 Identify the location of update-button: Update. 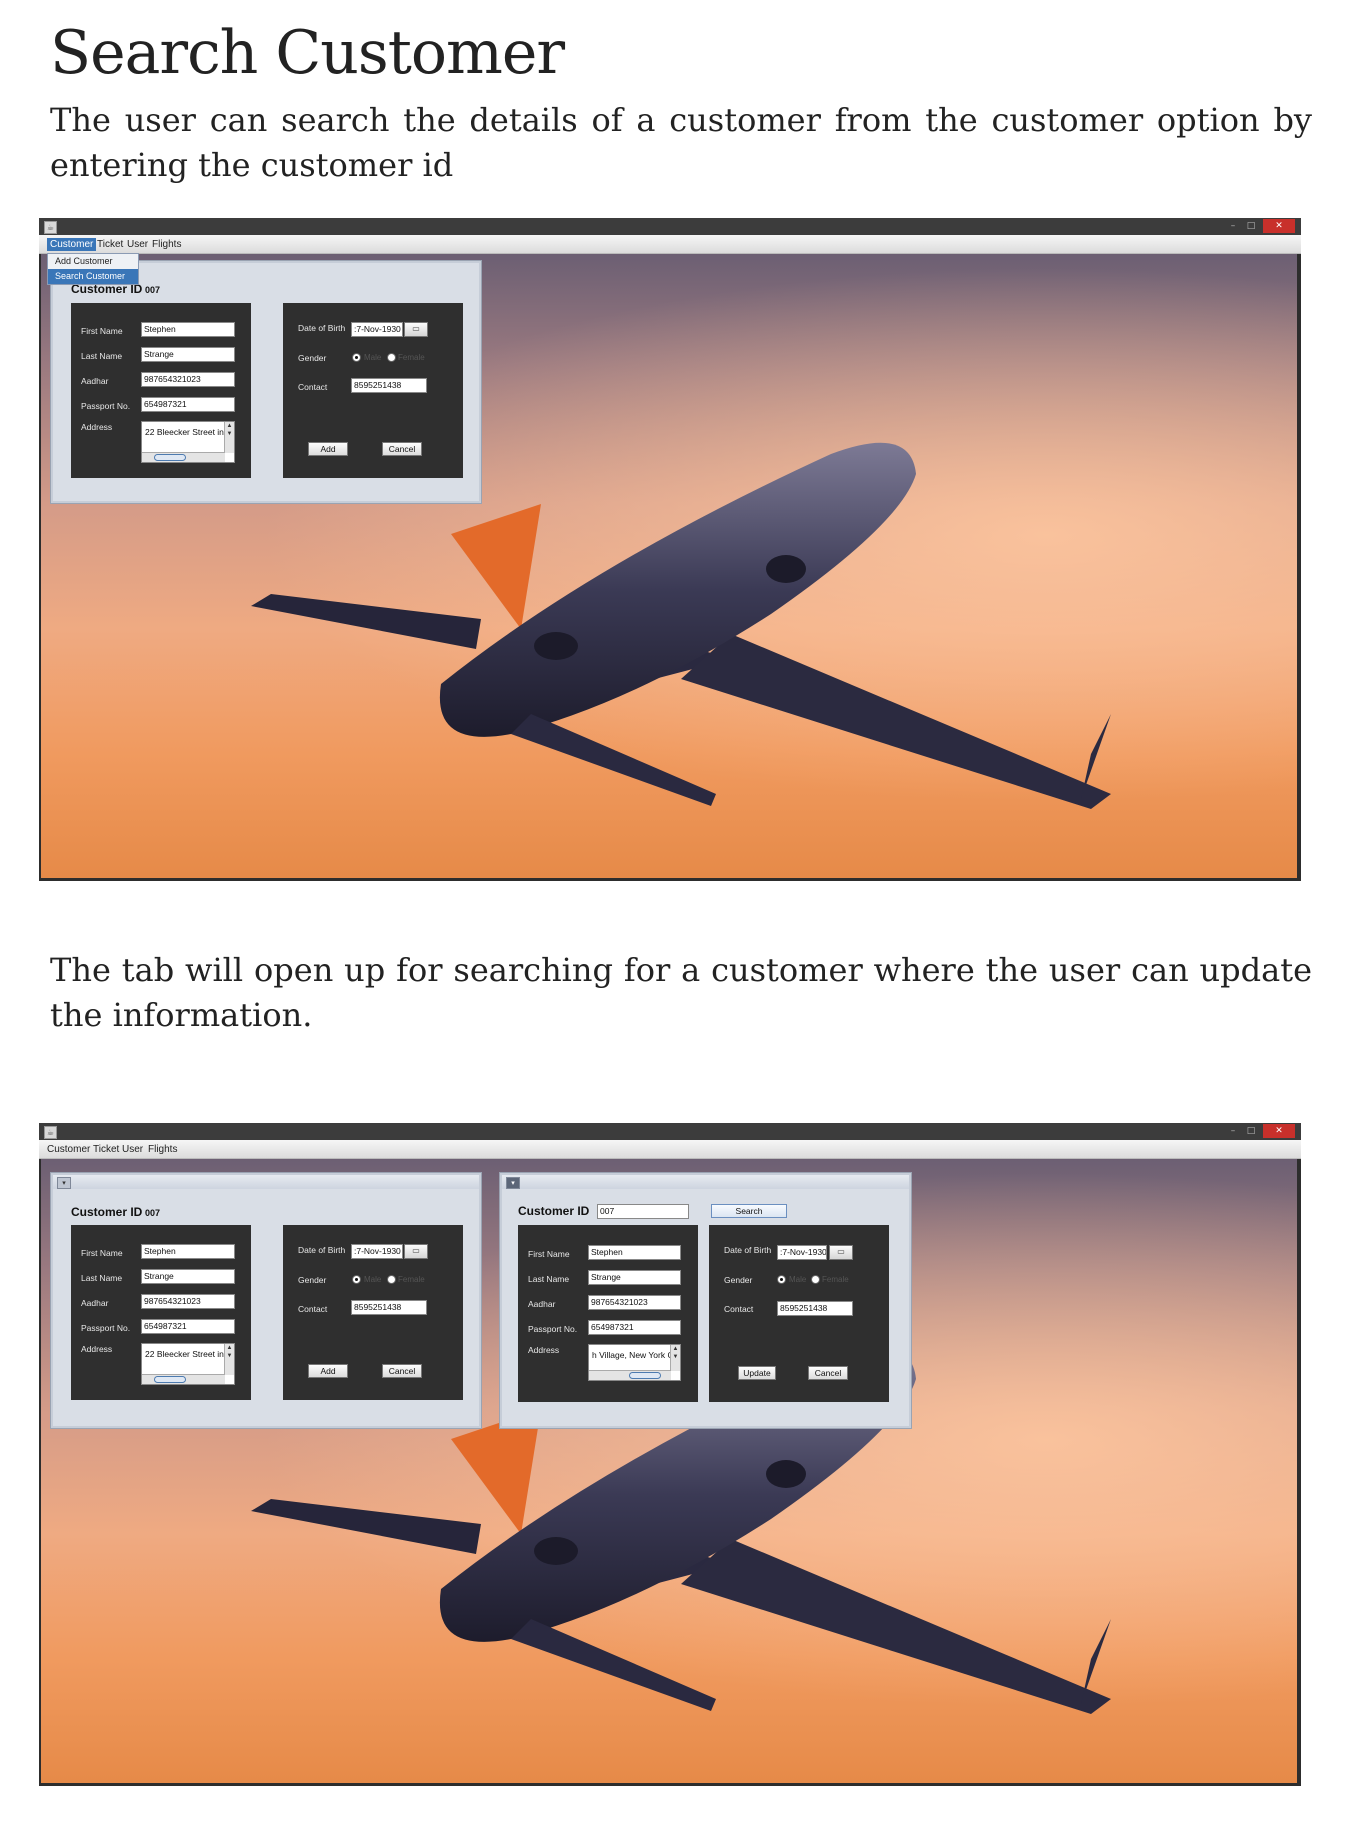
(757, 1373).